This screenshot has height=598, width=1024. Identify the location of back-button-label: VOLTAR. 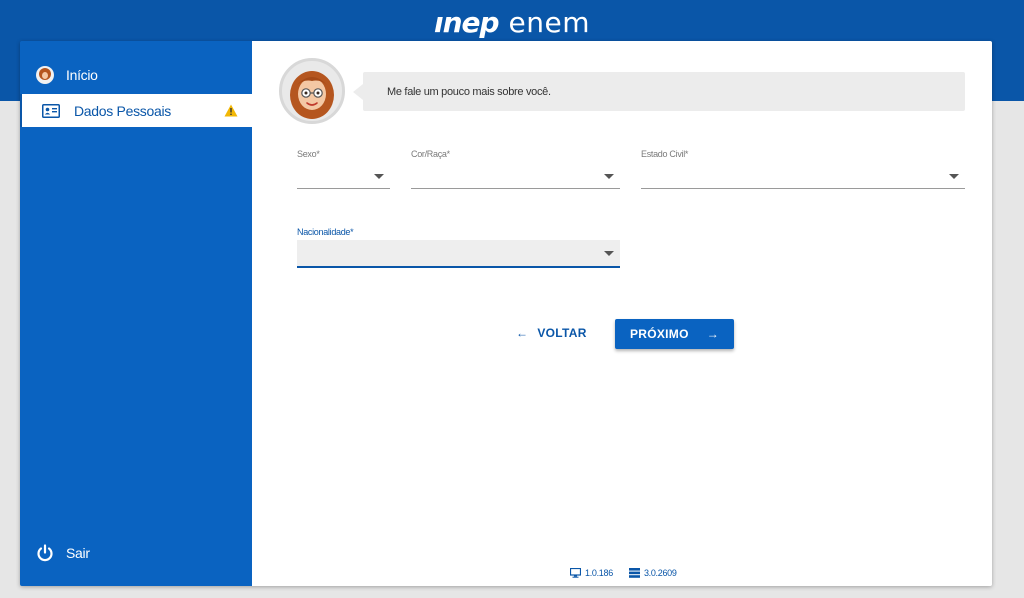
(562, 333).